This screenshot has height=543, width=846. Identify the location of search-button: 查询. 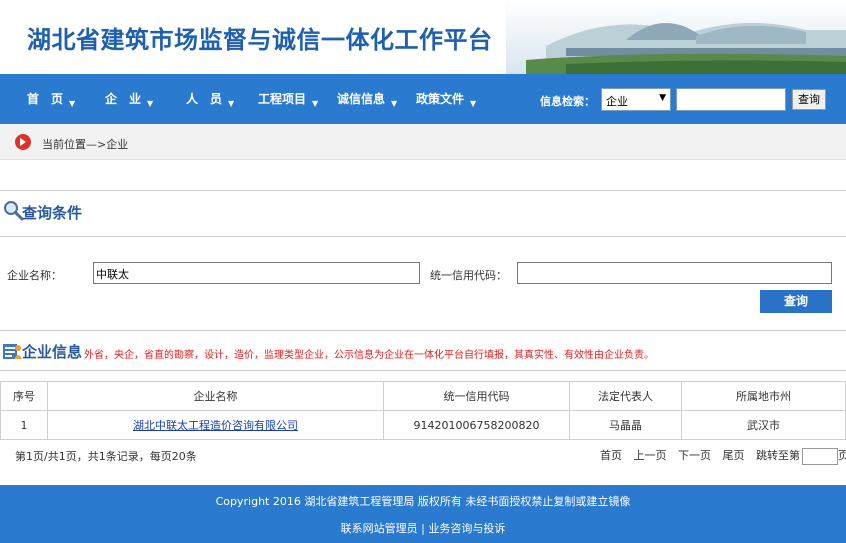
(809, 99).